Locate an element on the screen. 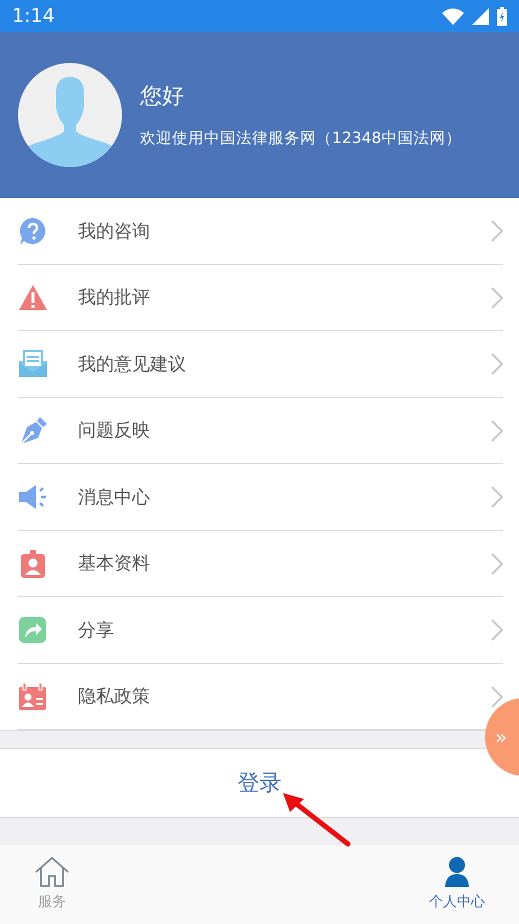  login-button: 登录 is located at coordinates (260, 783).